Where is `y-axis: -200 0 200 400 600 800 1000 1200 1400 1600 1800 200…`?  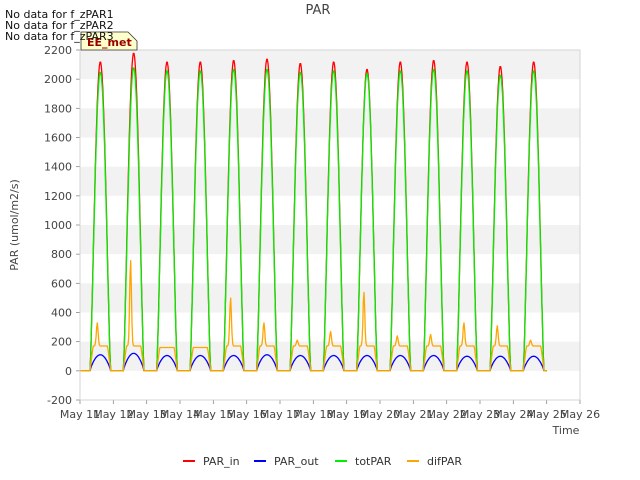 y-axis: -200 0 200 400 600 800 1000 1200 1400 1600 1800 200… is located at coordinates (62, 225).